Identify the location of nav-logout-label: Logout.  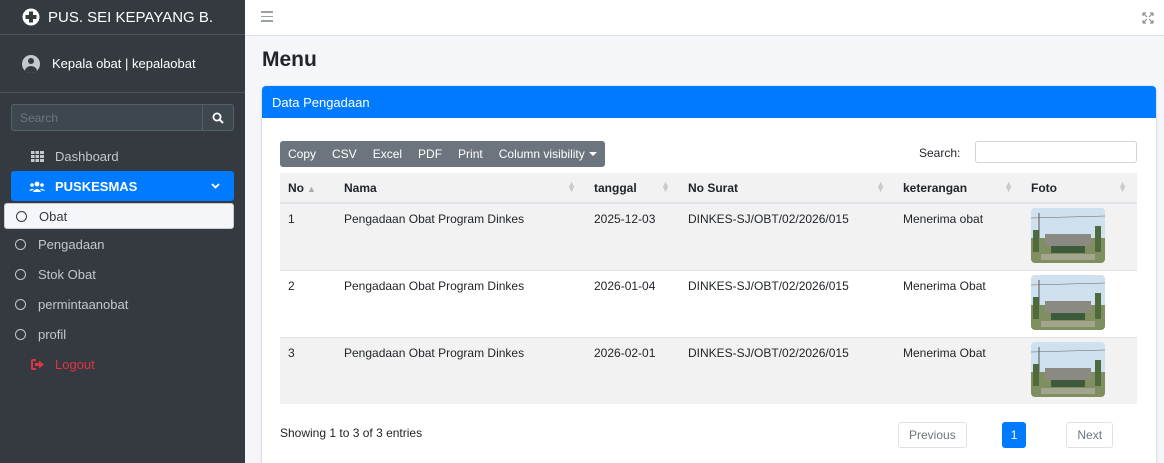
(75, 364).